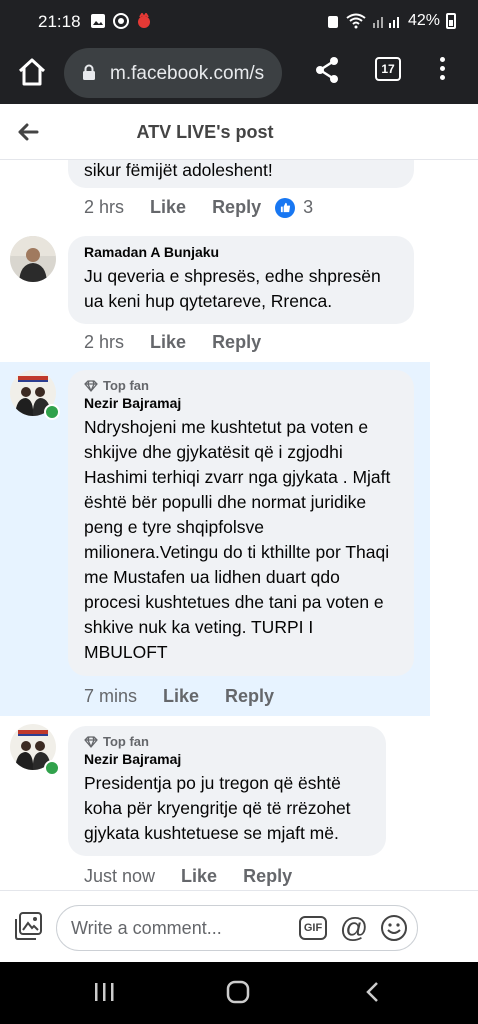 The width and height of the screenshot is (478, 1024). I want to click on thumbs-up-icon, so click(285, 207).